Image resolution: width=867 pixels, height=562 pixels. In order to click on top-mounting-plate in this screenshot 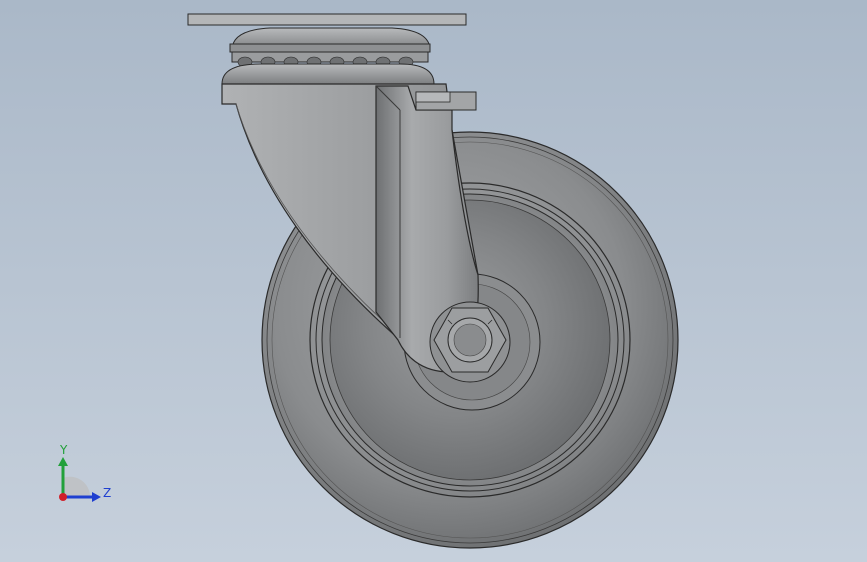, I will do `click(327, 19)`.